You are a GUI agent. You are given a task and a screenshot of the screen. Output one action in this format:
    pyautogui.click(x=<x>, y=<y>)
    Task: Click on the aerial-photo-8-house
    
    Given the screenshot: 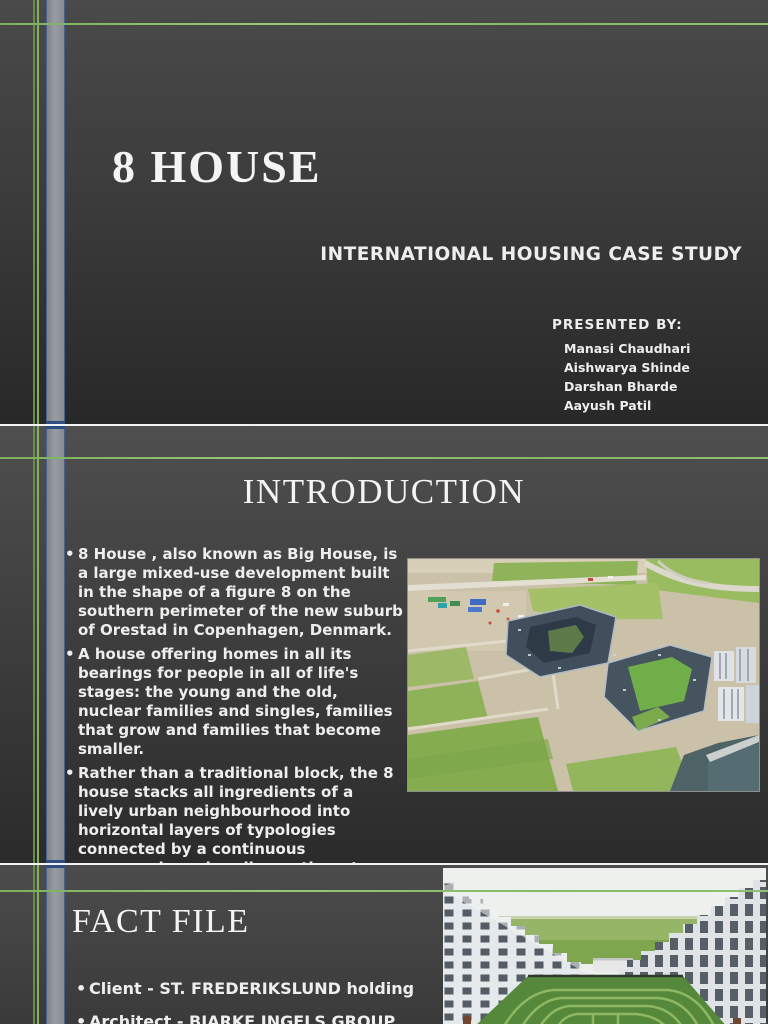 What is the action you would take?
    pyautogui.click(x=583, y=675)
    